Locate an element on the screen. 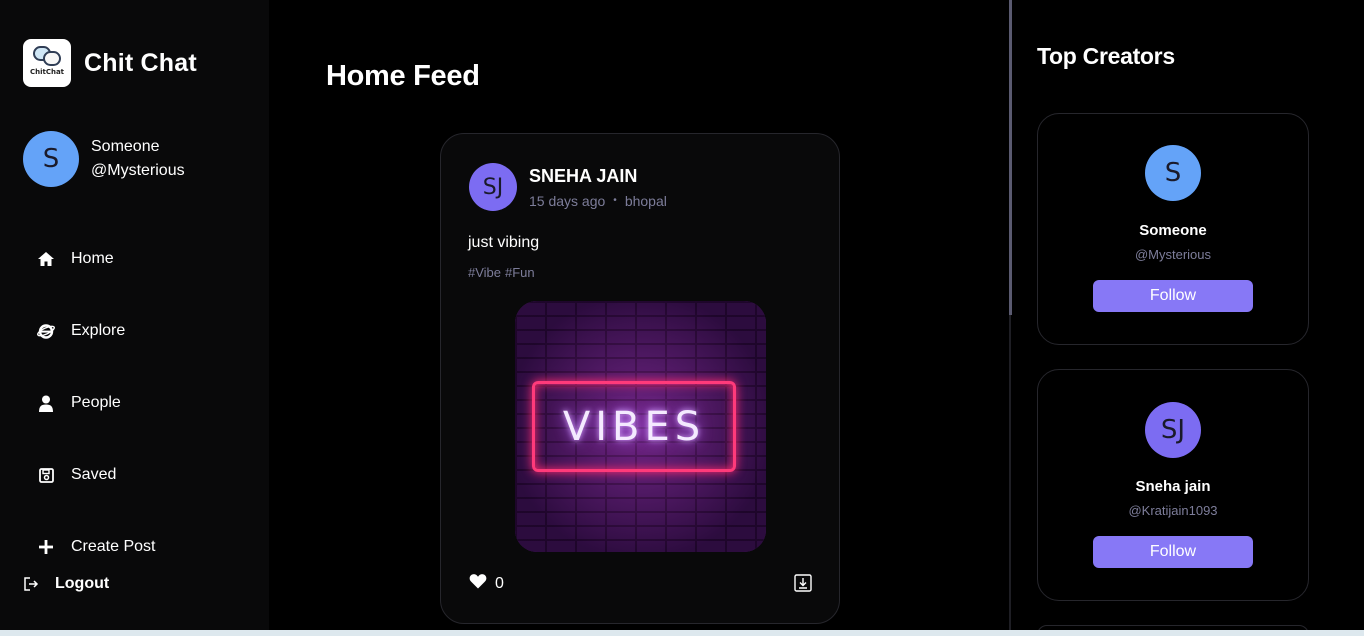  logout-label: Logout is located at coordinates (82, 583).